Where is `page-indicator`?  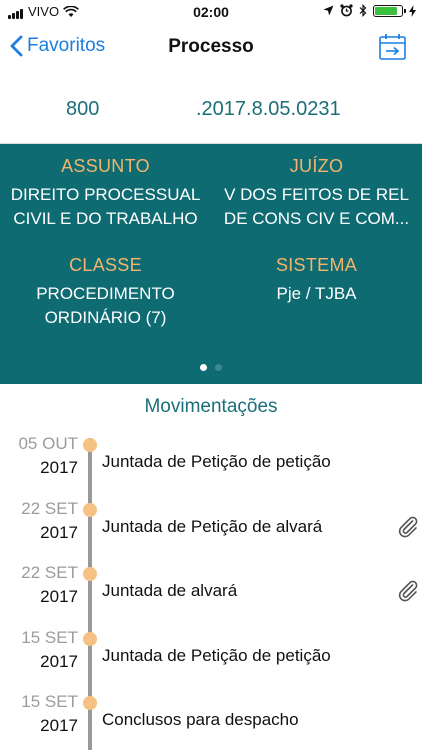
page-indicator is located at coordinates (211, 367).